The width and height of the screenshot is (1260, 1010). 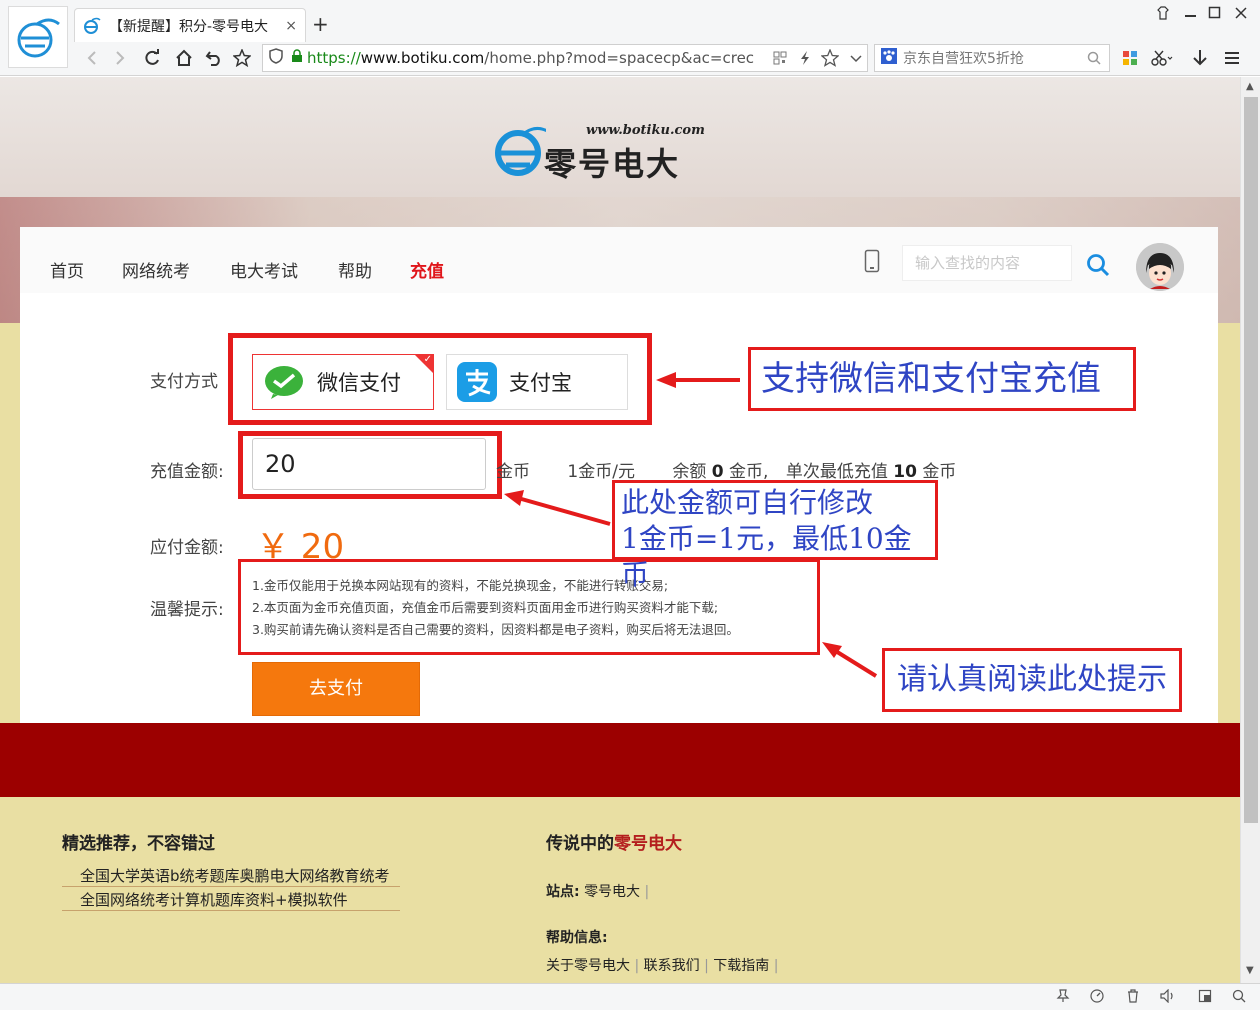 What do you see at coordinates (1205, 998) in the screenshot?
I see `window-icon` at bounding box center [1205, 998].